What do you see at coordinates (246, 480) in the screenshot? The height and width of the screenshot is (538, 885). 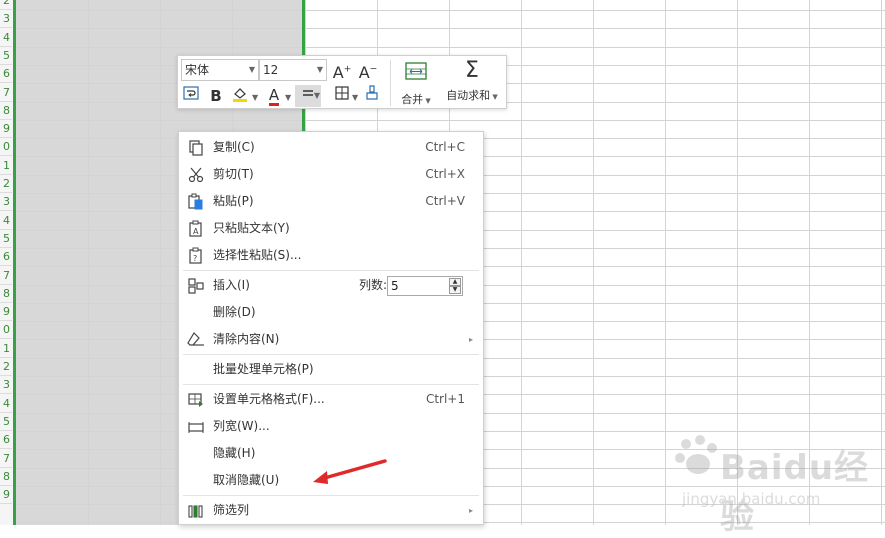 I see `menu-label: 取消隐藏(U)` at bounding box center [246, 480].